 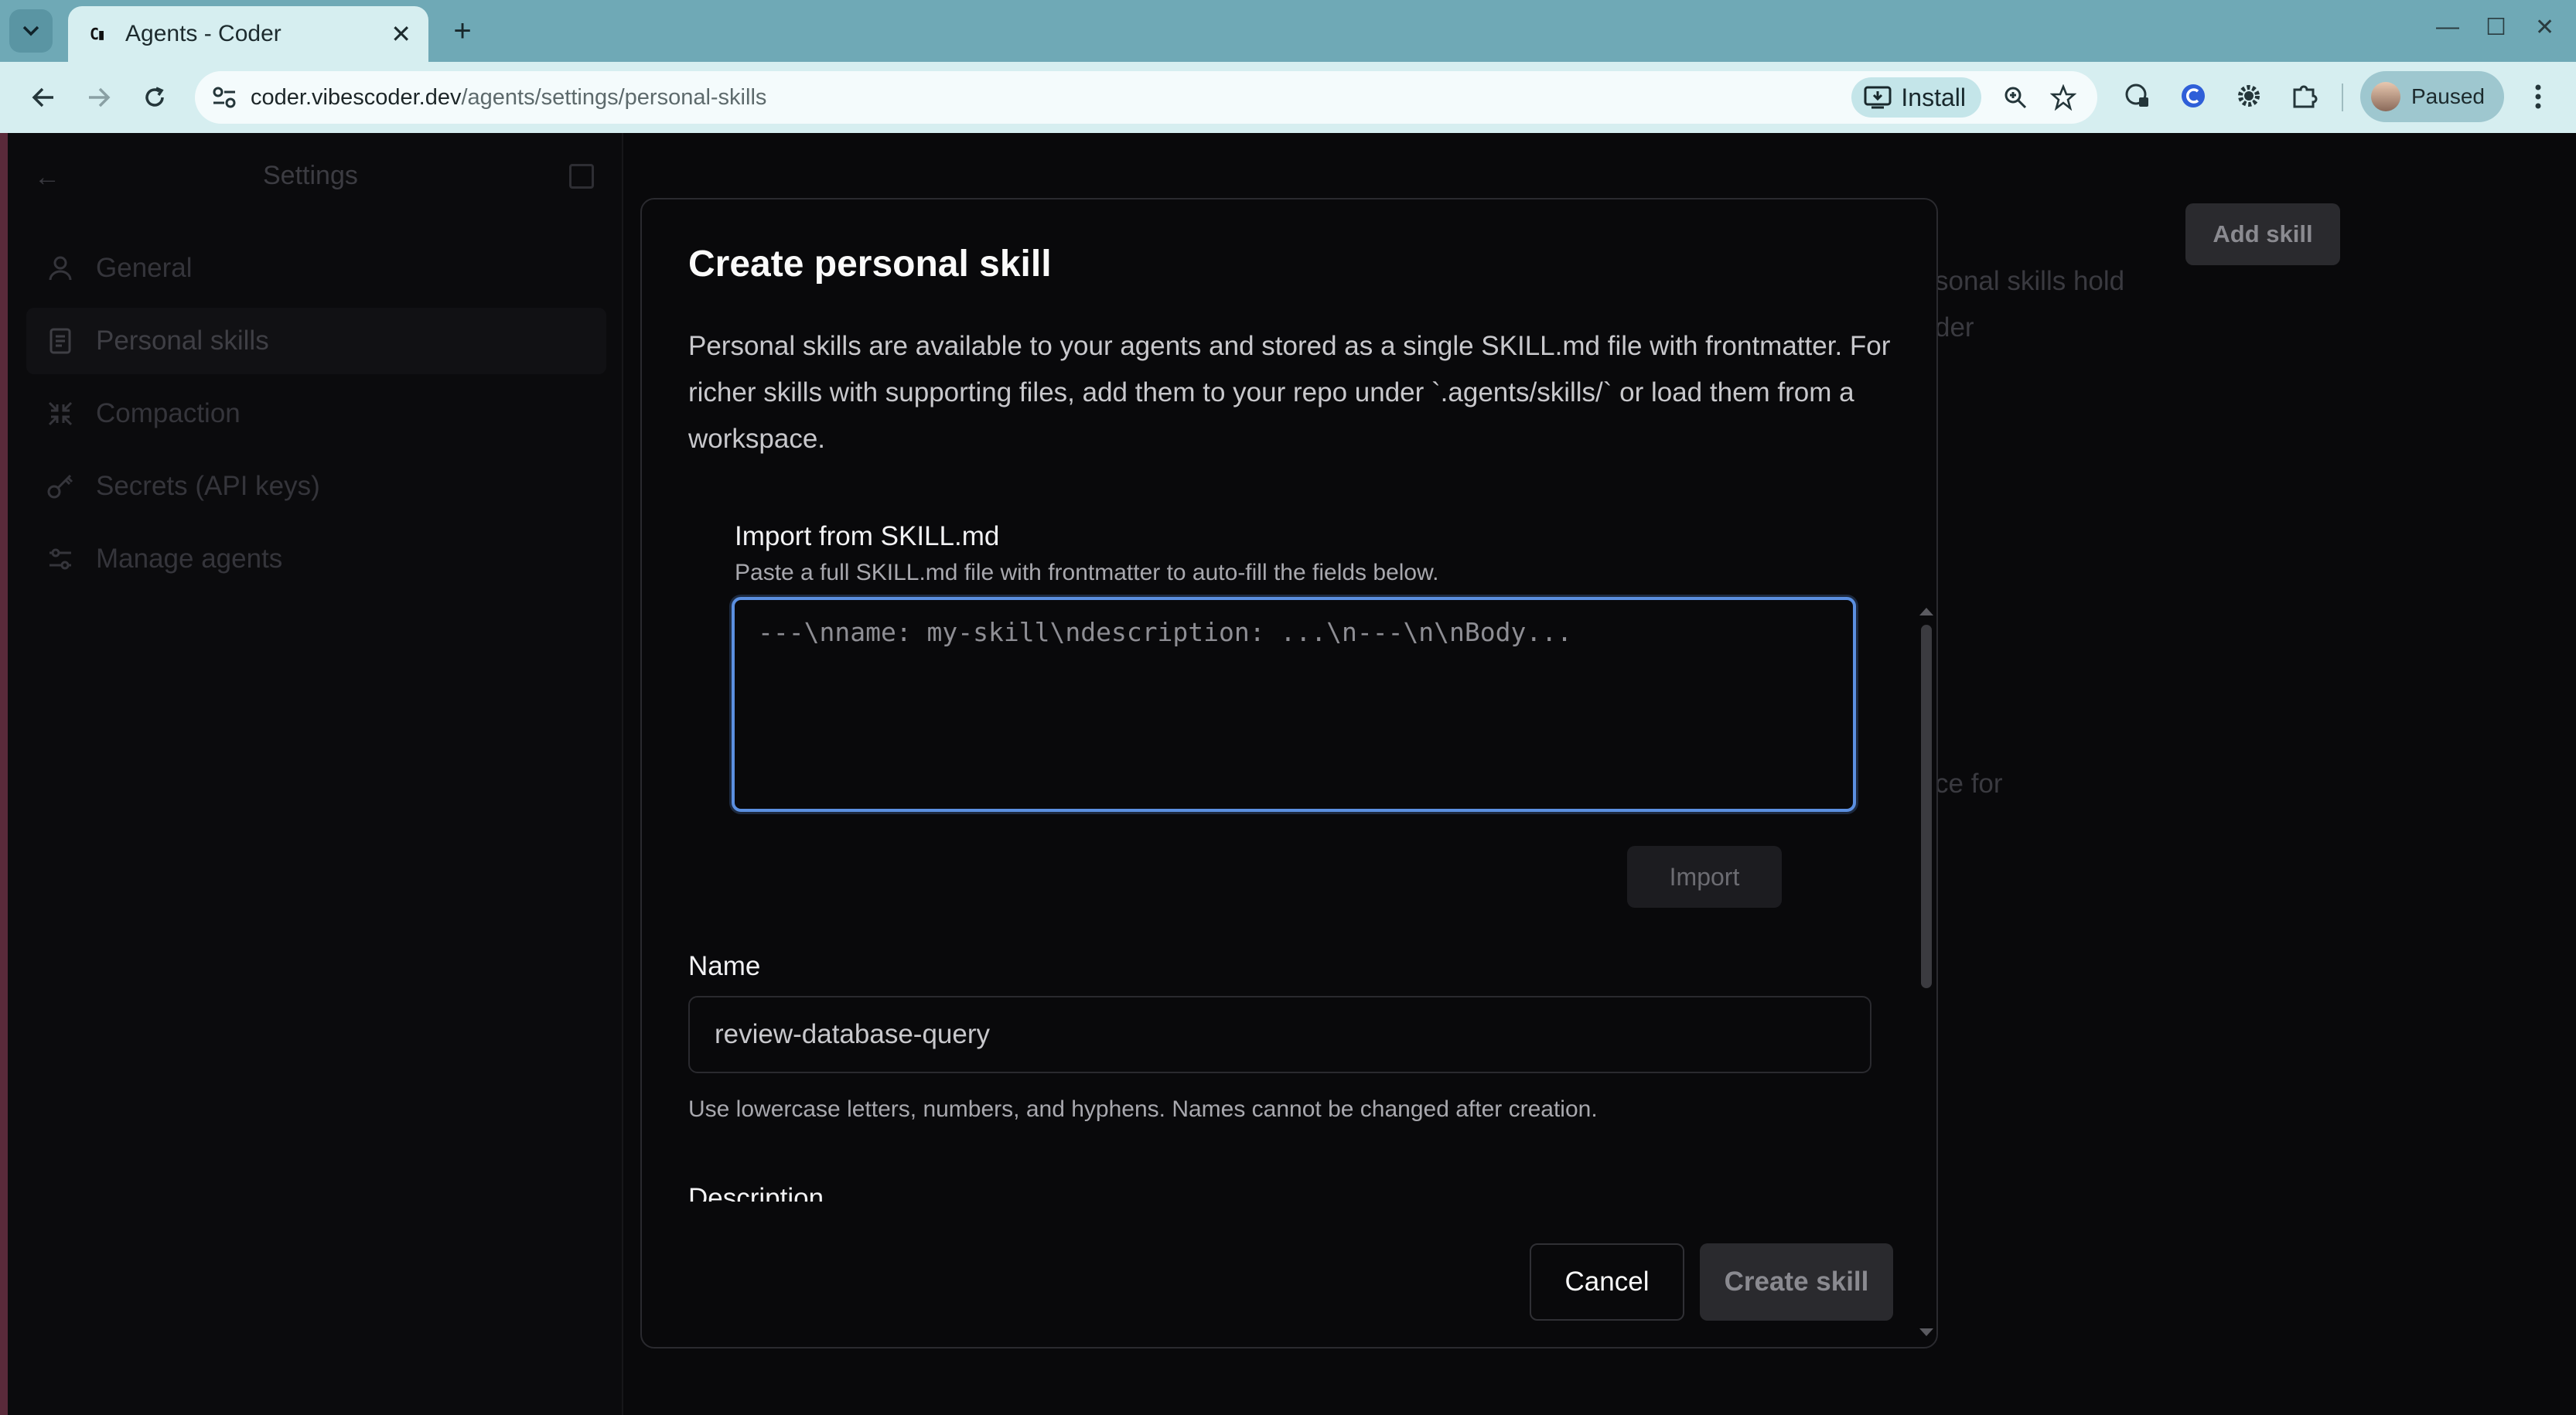 I want to click on maximize-icon: ☐, so click(x=2496, y=28).